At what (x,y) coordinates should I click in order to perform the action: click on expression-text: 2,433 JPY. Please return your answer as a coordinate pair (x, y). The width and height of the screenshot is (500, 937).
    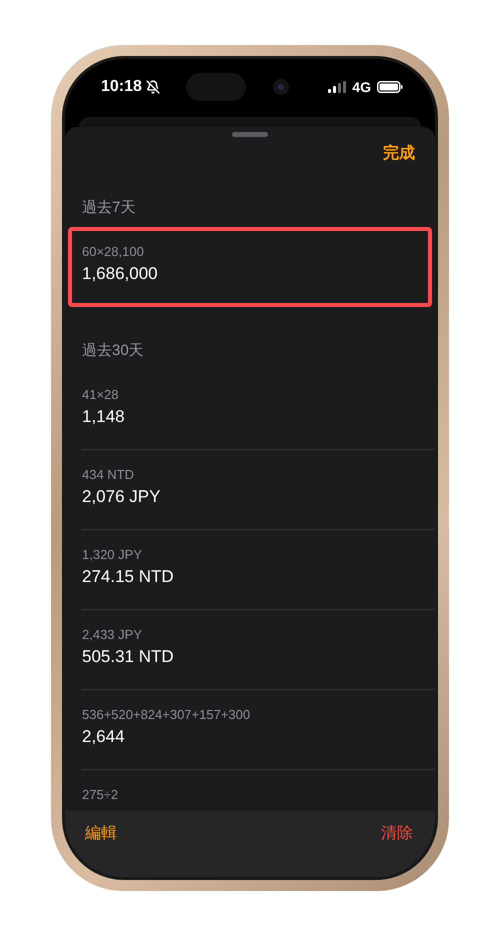
    Looking at the image, I should click on (112, 634).